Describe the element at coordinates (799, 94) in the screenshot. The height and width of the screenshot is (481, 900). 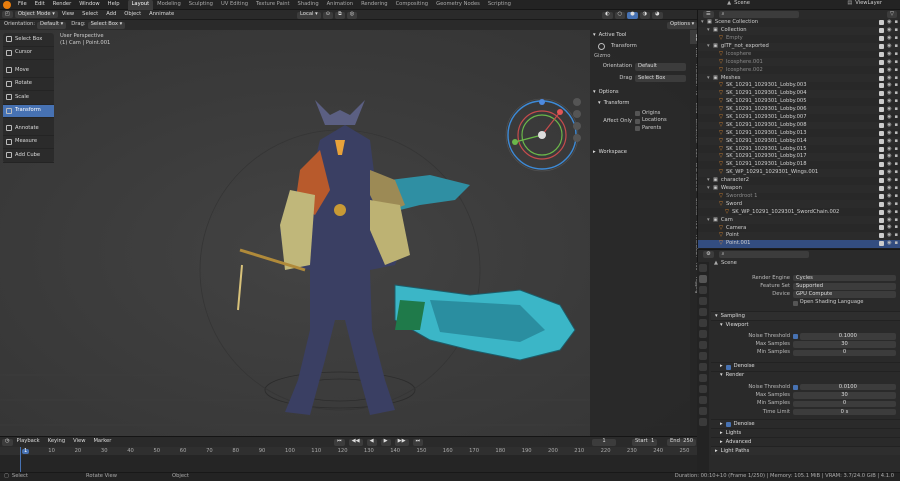
I see `outliner-row: ▽ SK_10291_1029301_Lobby.004 ◉ ▪` at that location.